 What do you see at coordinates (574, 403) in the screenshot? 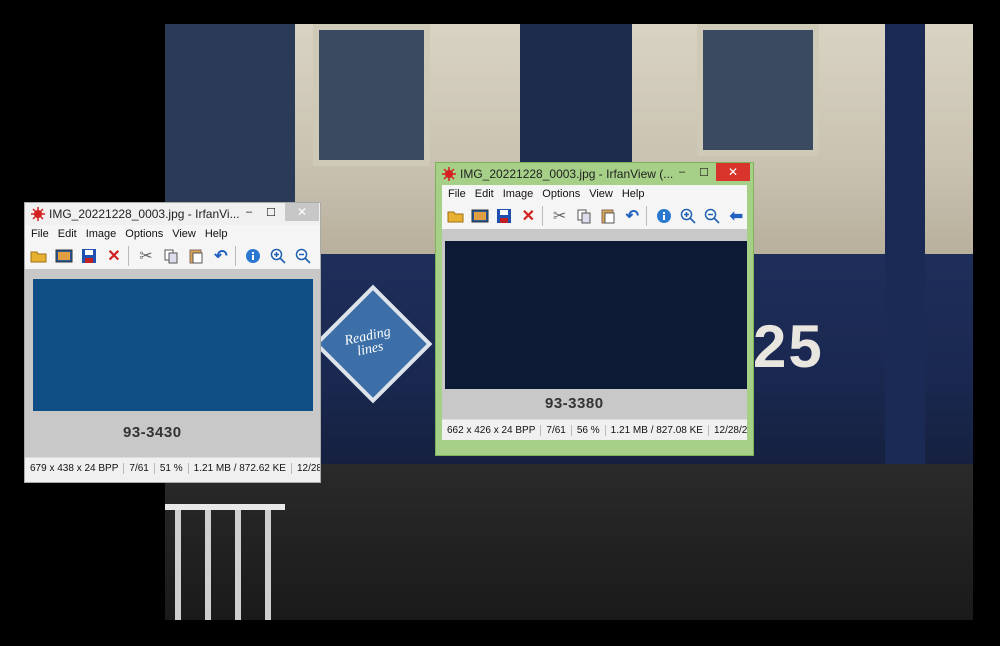
I see `swatch-label: 93-3380` at bounding box center [574, 403].